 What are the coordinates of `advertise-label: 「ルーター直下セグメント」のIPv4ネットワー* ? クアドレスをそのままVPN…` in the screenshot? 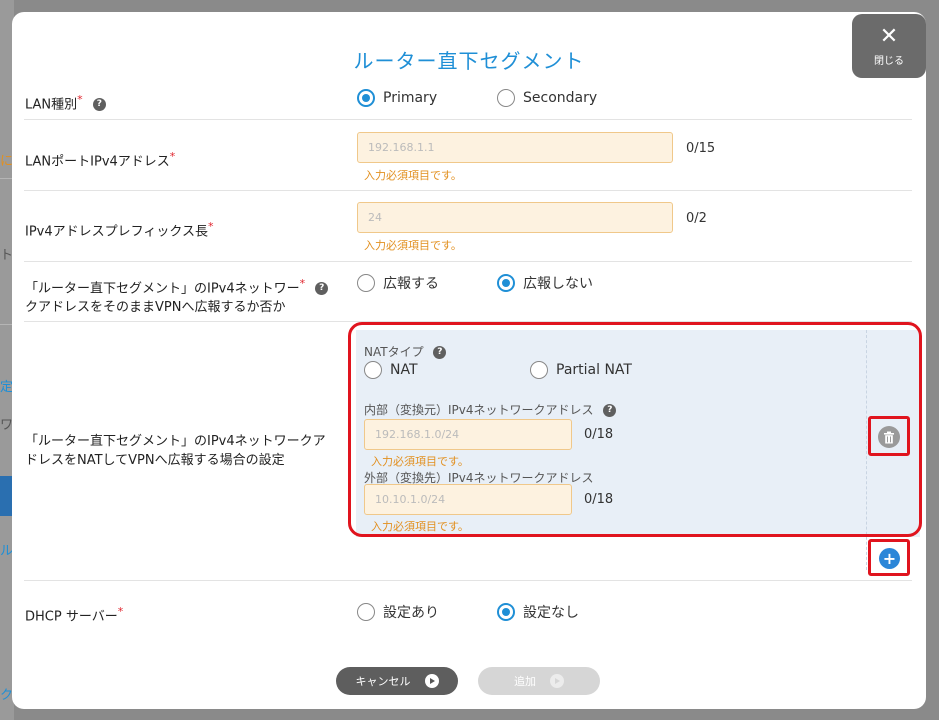 It's located at (190, 295).